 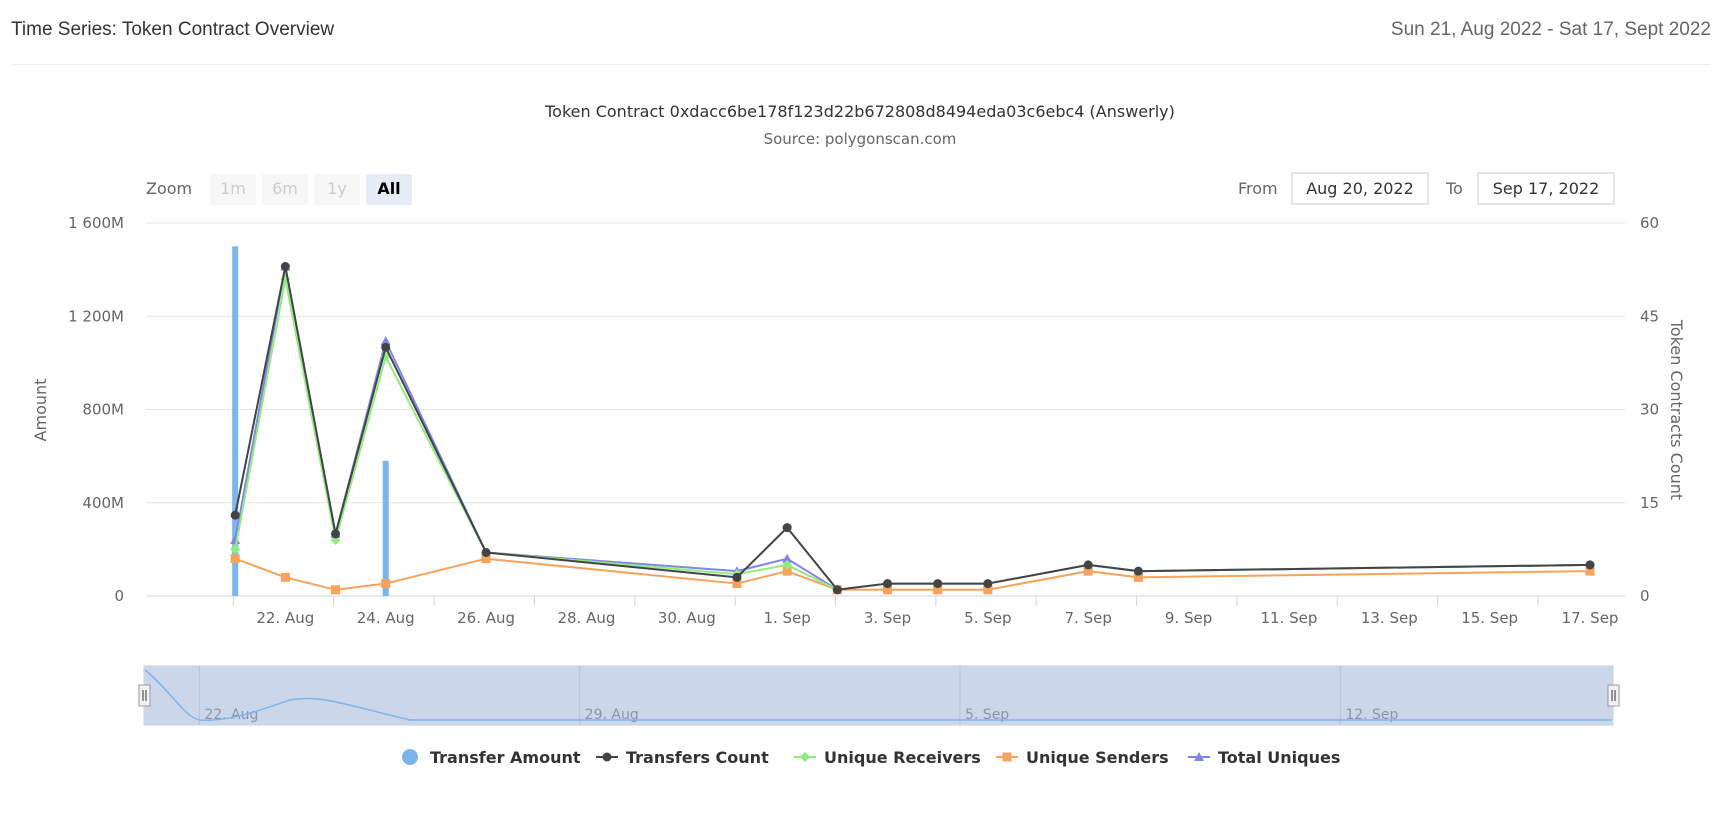 What do you see at coordinates (1288, 618) in the screenshot?
I see `x-tick-label: 11. Sep` at bounding box center [1288, 618].